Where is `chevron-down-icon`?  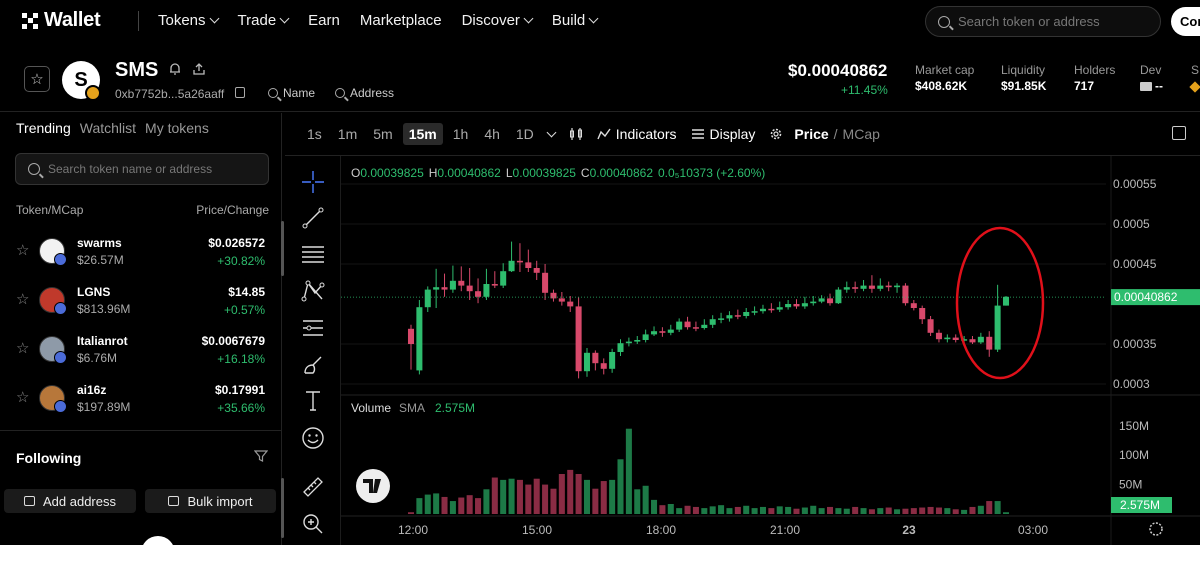
chevron-down-icon is located at coordinates (551, 132).